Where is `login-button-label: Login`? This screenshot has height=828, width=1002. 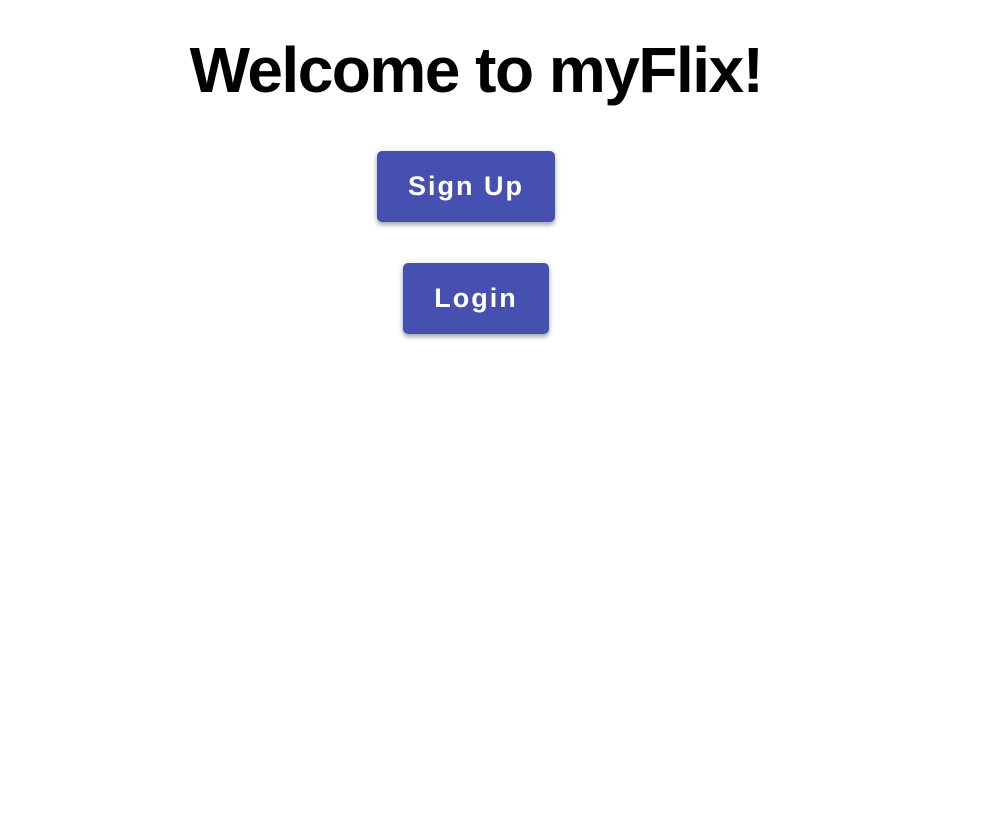 login-button-label: Login is located at coordinates (476, 298).